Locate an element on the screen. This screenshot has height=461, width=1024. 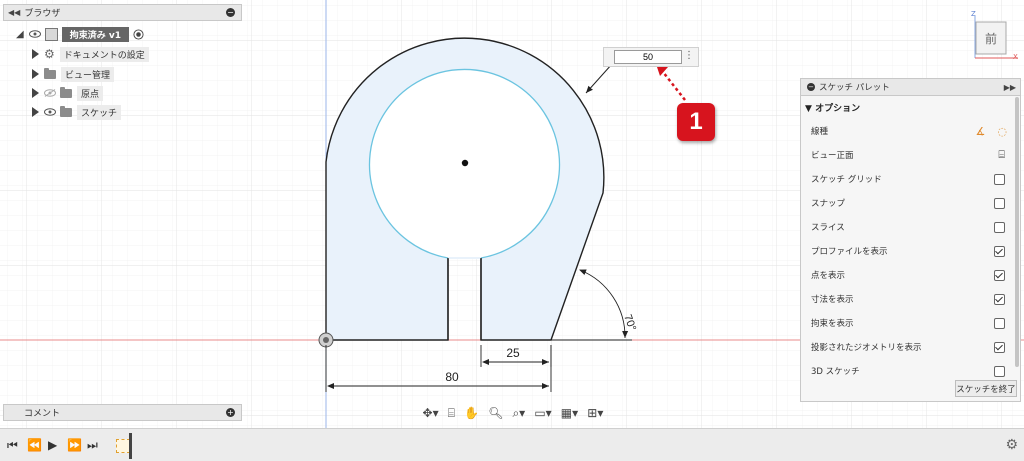
dimension-input-container: ⋮ is located at coordinates (651, 57).